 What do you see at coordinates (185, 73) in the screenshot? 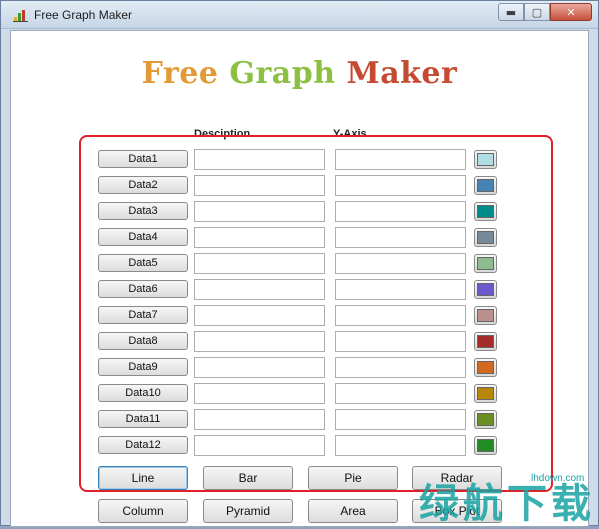
I see `app-title-free: Free` at bounding box center [185, 73].